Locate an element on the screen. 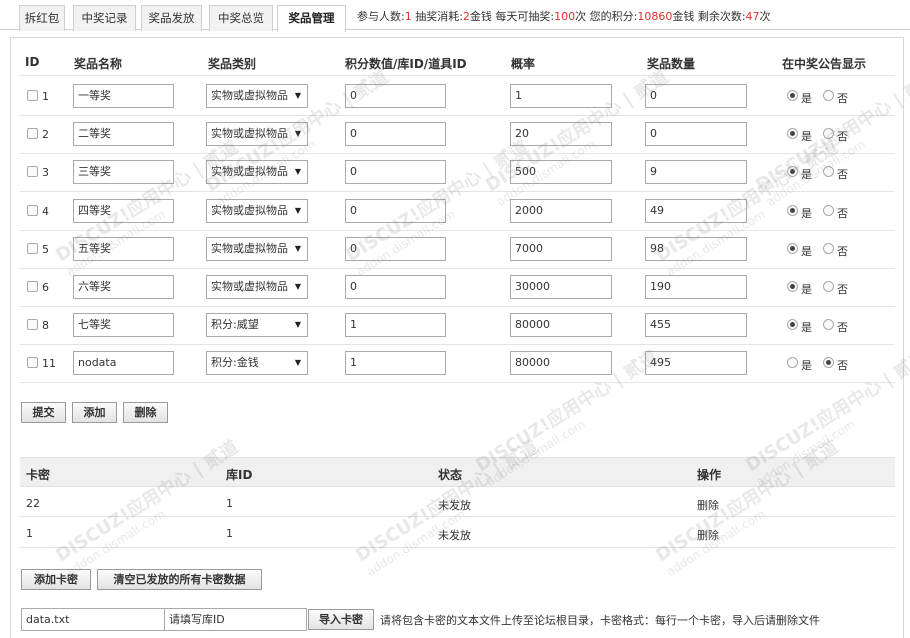 Image resolution: width=910 pixels, height=638 pixels. tab-win-overview: 中奖总览 is located at coordinates (241, 18).